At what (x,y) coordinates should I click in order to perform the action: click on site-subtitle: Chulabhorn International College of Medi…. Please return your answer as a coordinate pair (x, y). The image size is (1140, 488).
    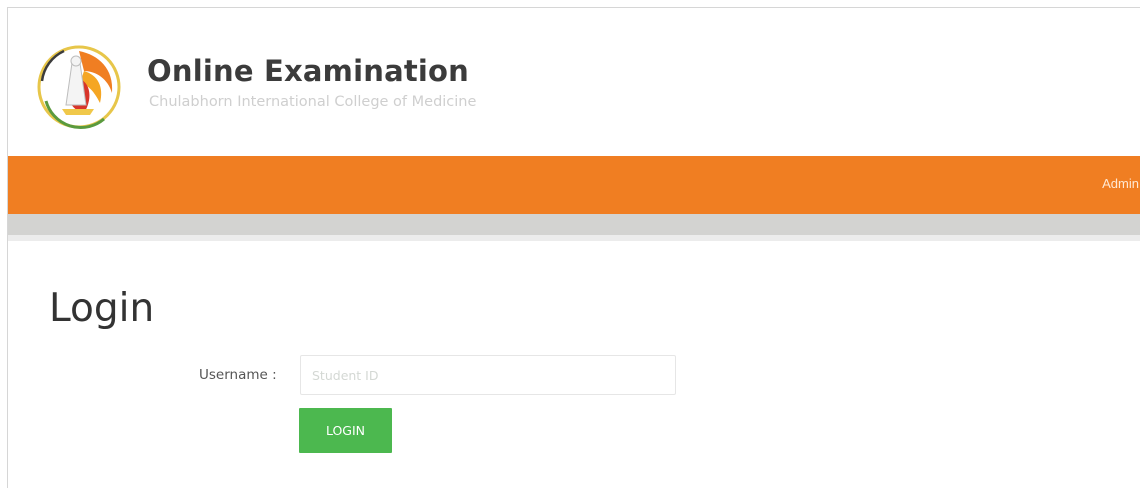
    Looking at the image, I should click on (313, 102).